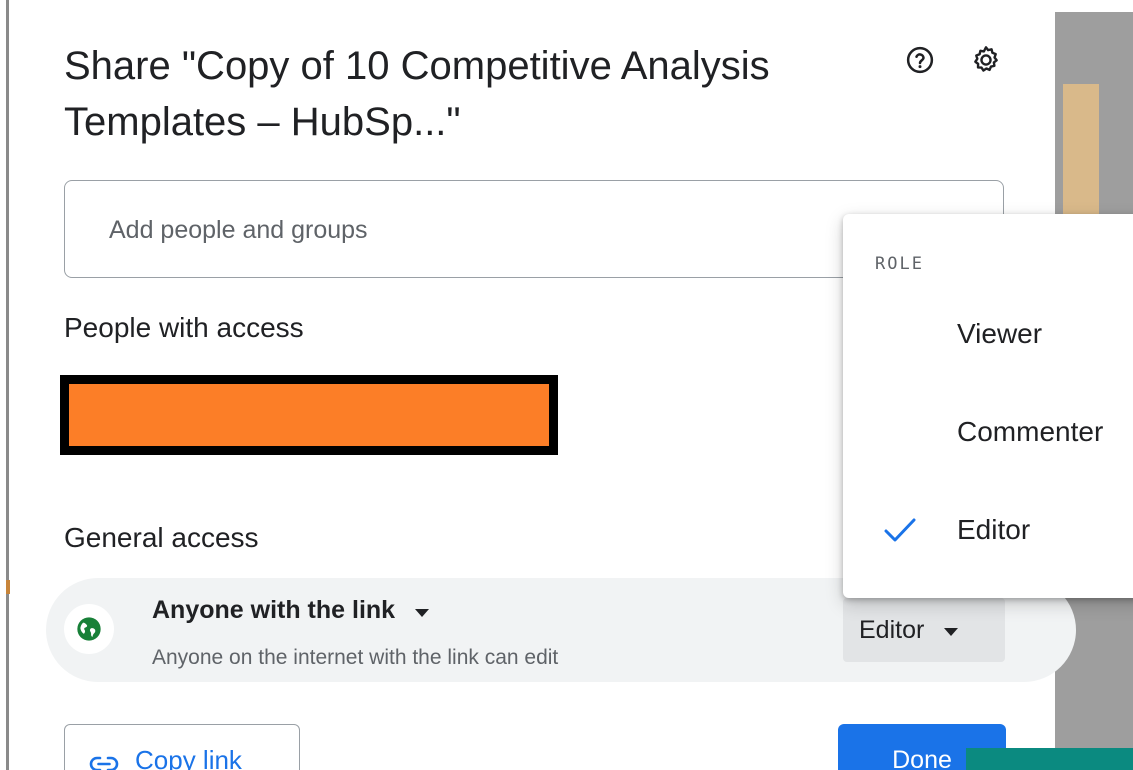 The image size is (1133, 770). I want to click on role-option-label: Commenter, so click(1030, 431).